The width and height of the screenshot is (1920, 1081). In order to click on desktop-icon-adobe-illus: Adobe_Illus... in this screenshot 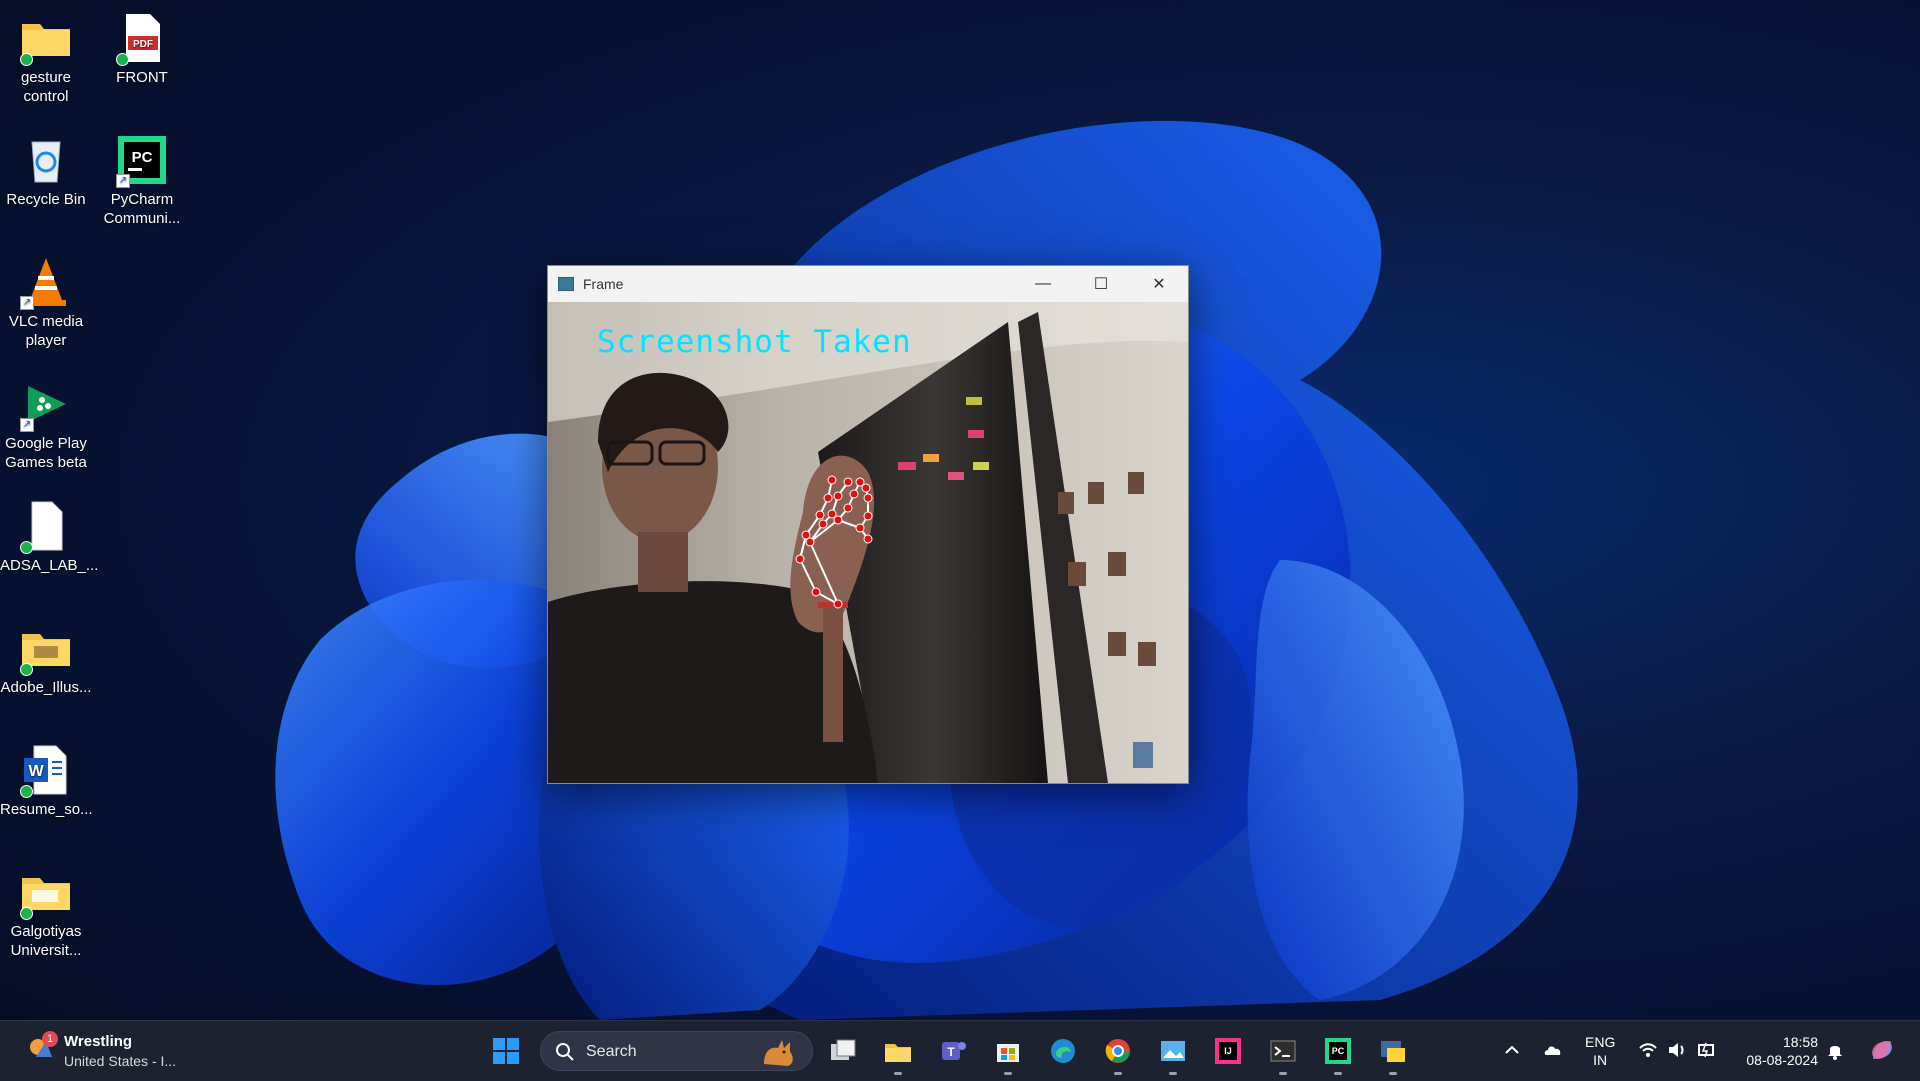, I will do `click(46, 655)`.